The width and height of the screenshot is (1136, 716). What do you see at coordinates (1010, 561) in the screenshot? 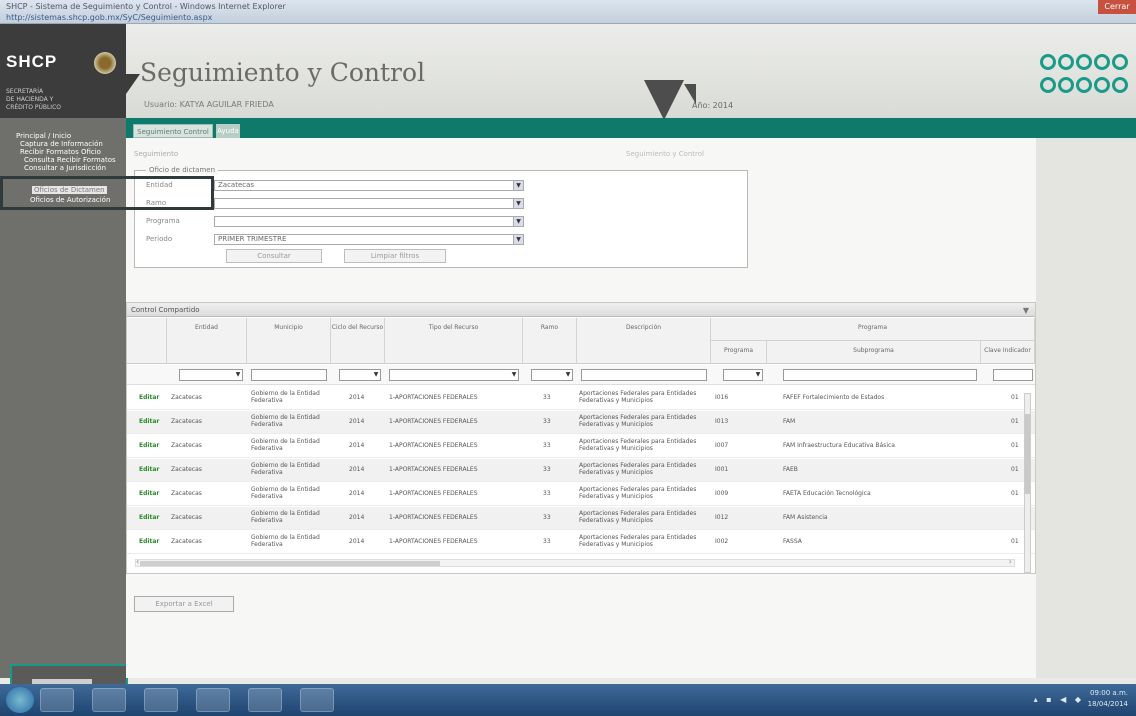
I see `scroll-right-icon: ›` at bounding box center [1010, 561].